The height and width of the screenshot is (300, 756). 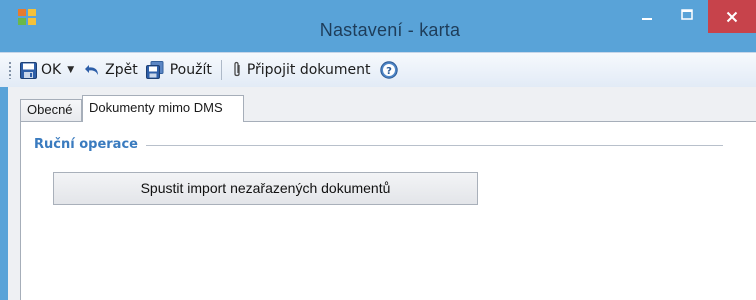 What do you see at coordinates (70, 70) in the screenshot?
I see `ok-dropdown-arrow-icon: ▼` at bounding box center [70, 70].